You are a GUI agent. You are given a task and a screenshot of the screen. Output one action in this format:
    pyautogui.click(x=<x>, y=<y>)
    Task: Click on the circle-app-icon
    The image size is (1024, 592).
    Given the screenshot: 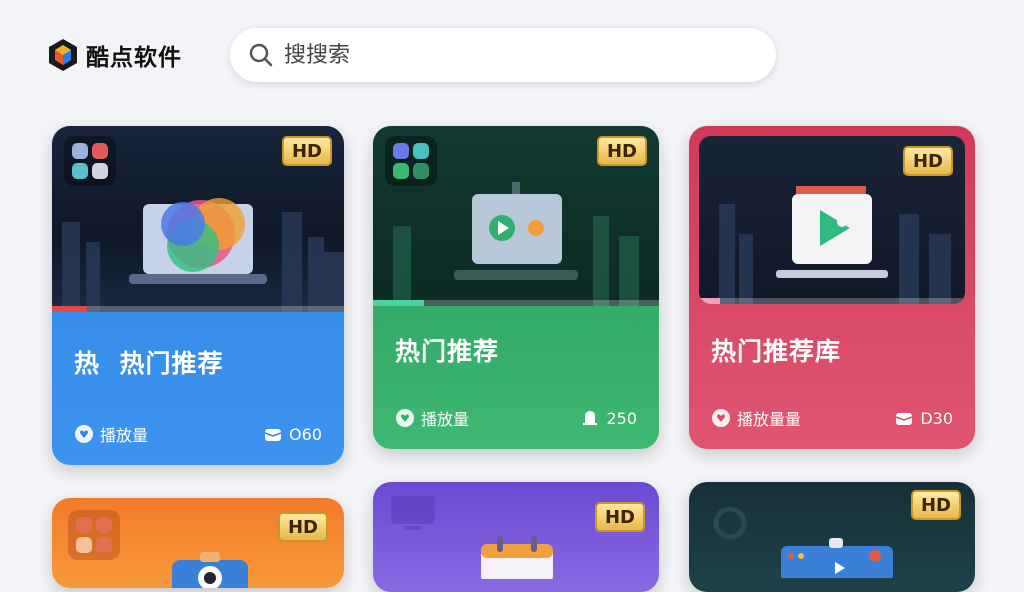 What is the action you would take?
    pyautogui.click(x=730, y=523)
    